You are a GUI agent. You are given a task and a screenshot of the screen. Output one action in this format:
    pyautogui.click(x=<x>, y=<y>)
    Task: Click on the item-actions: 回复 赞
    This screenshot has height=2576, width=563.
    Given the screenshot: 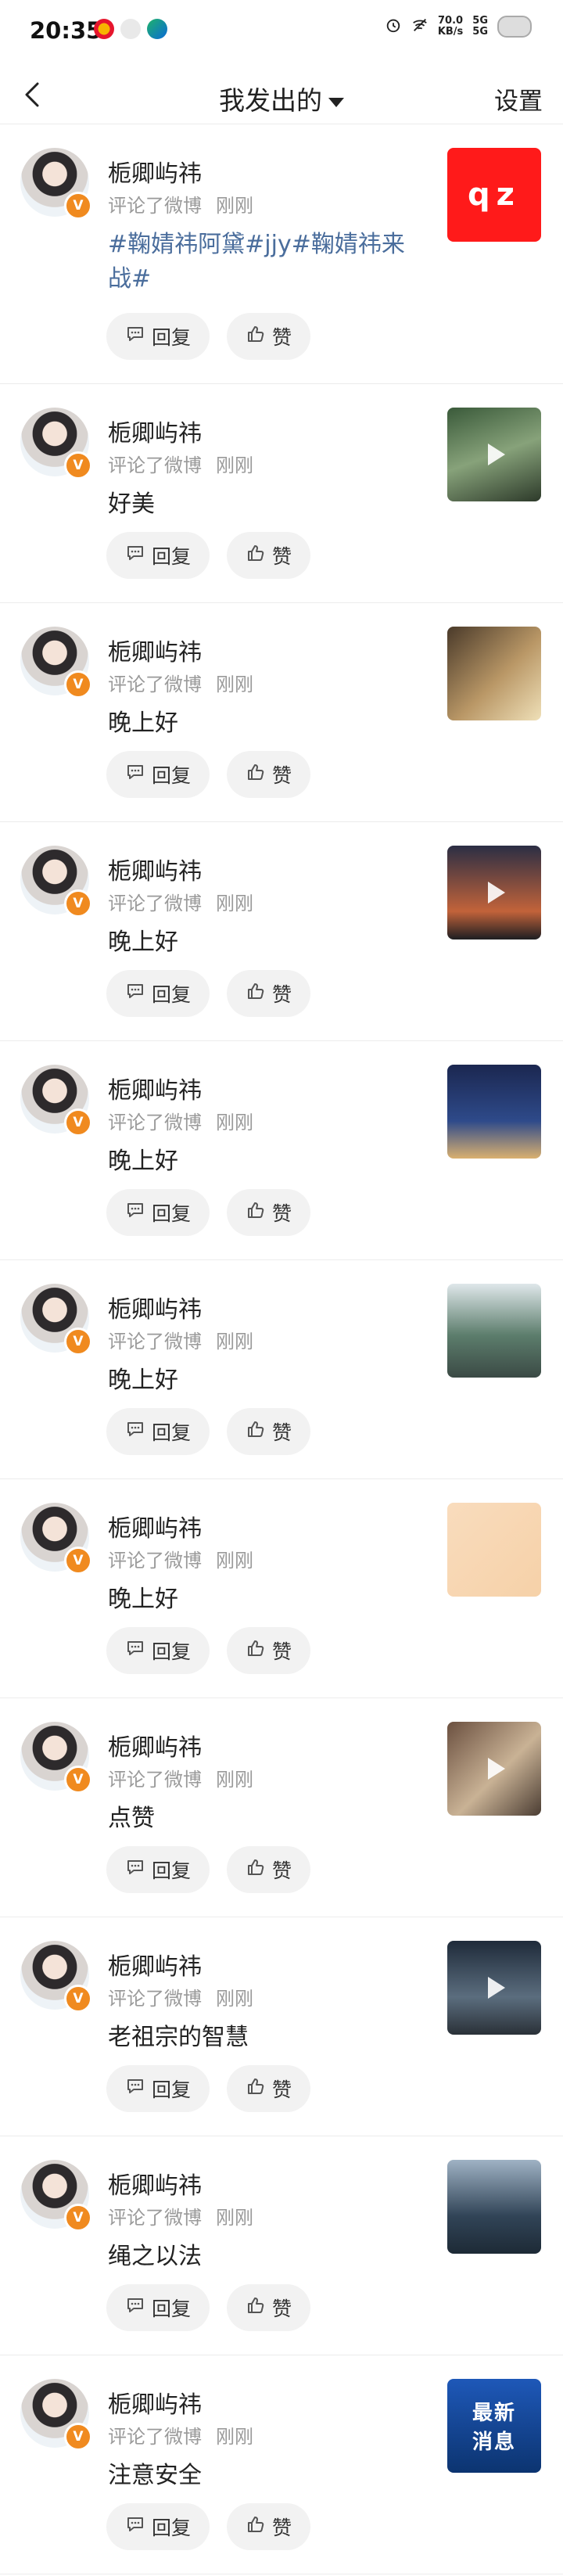 What is the action you would take?
    pyautogui.click(x=208, y=555)
    